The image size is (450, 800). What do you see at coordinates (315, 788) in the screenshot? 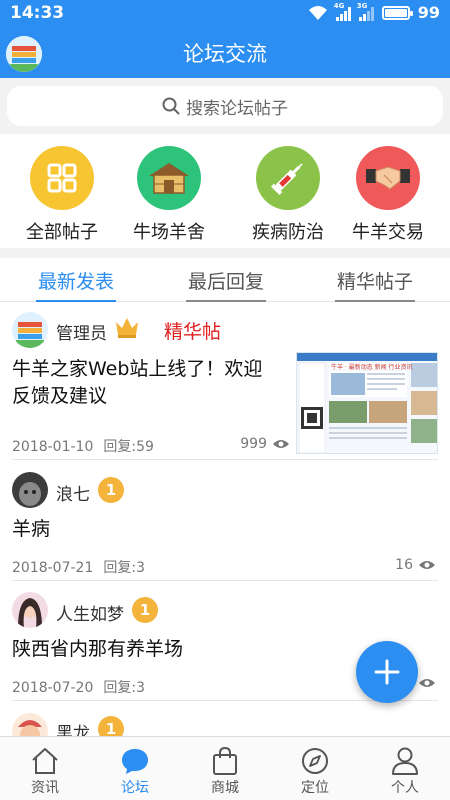
I see `nav-label: 定位` at bounding box center [315, 788].